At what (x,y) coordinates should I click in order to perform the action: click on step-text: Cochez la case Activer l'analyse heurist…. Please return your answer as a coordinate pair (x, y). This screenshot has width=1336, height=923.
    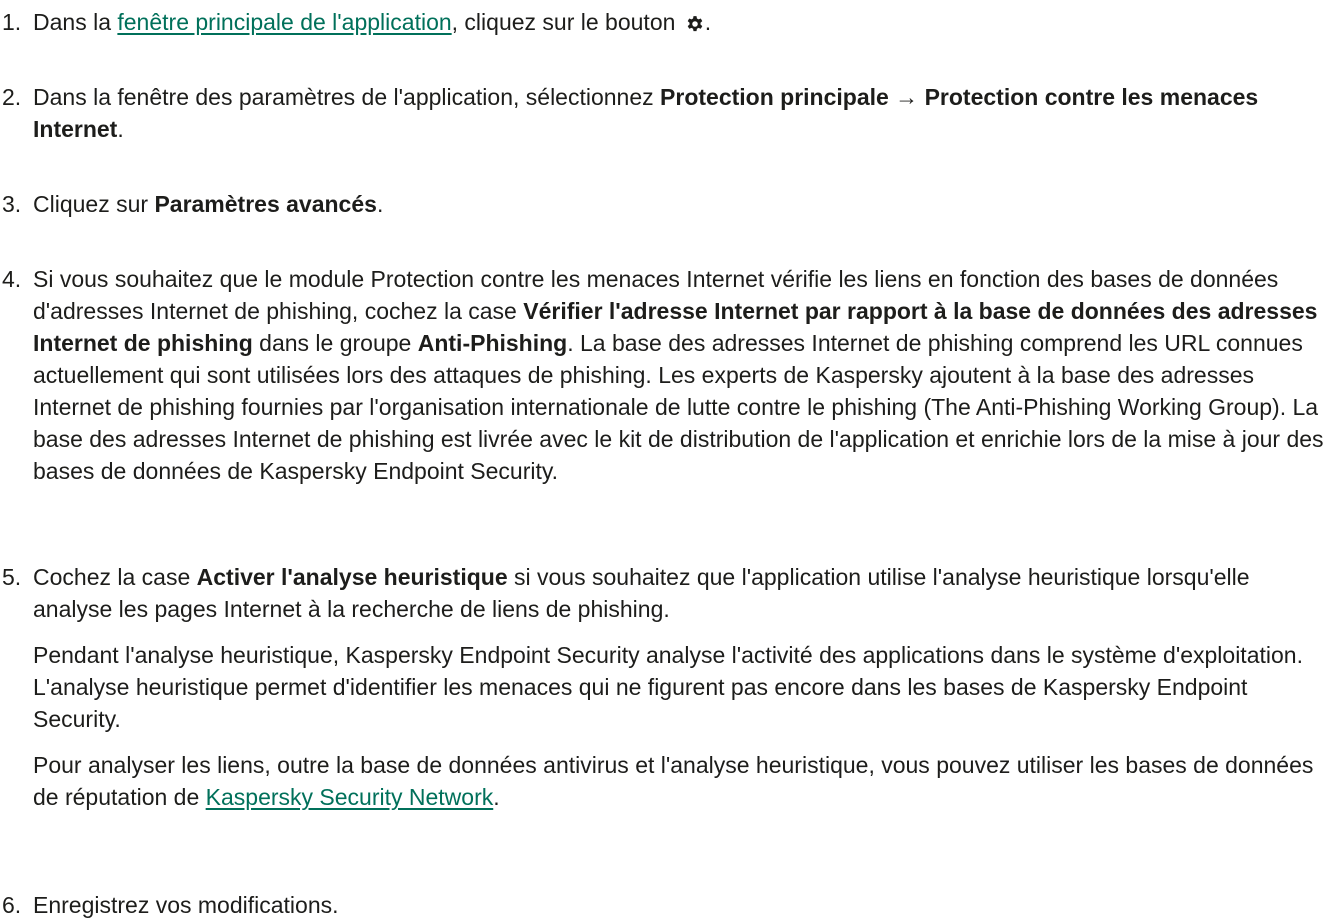
    Looking at the image, I should click on (683, 593).